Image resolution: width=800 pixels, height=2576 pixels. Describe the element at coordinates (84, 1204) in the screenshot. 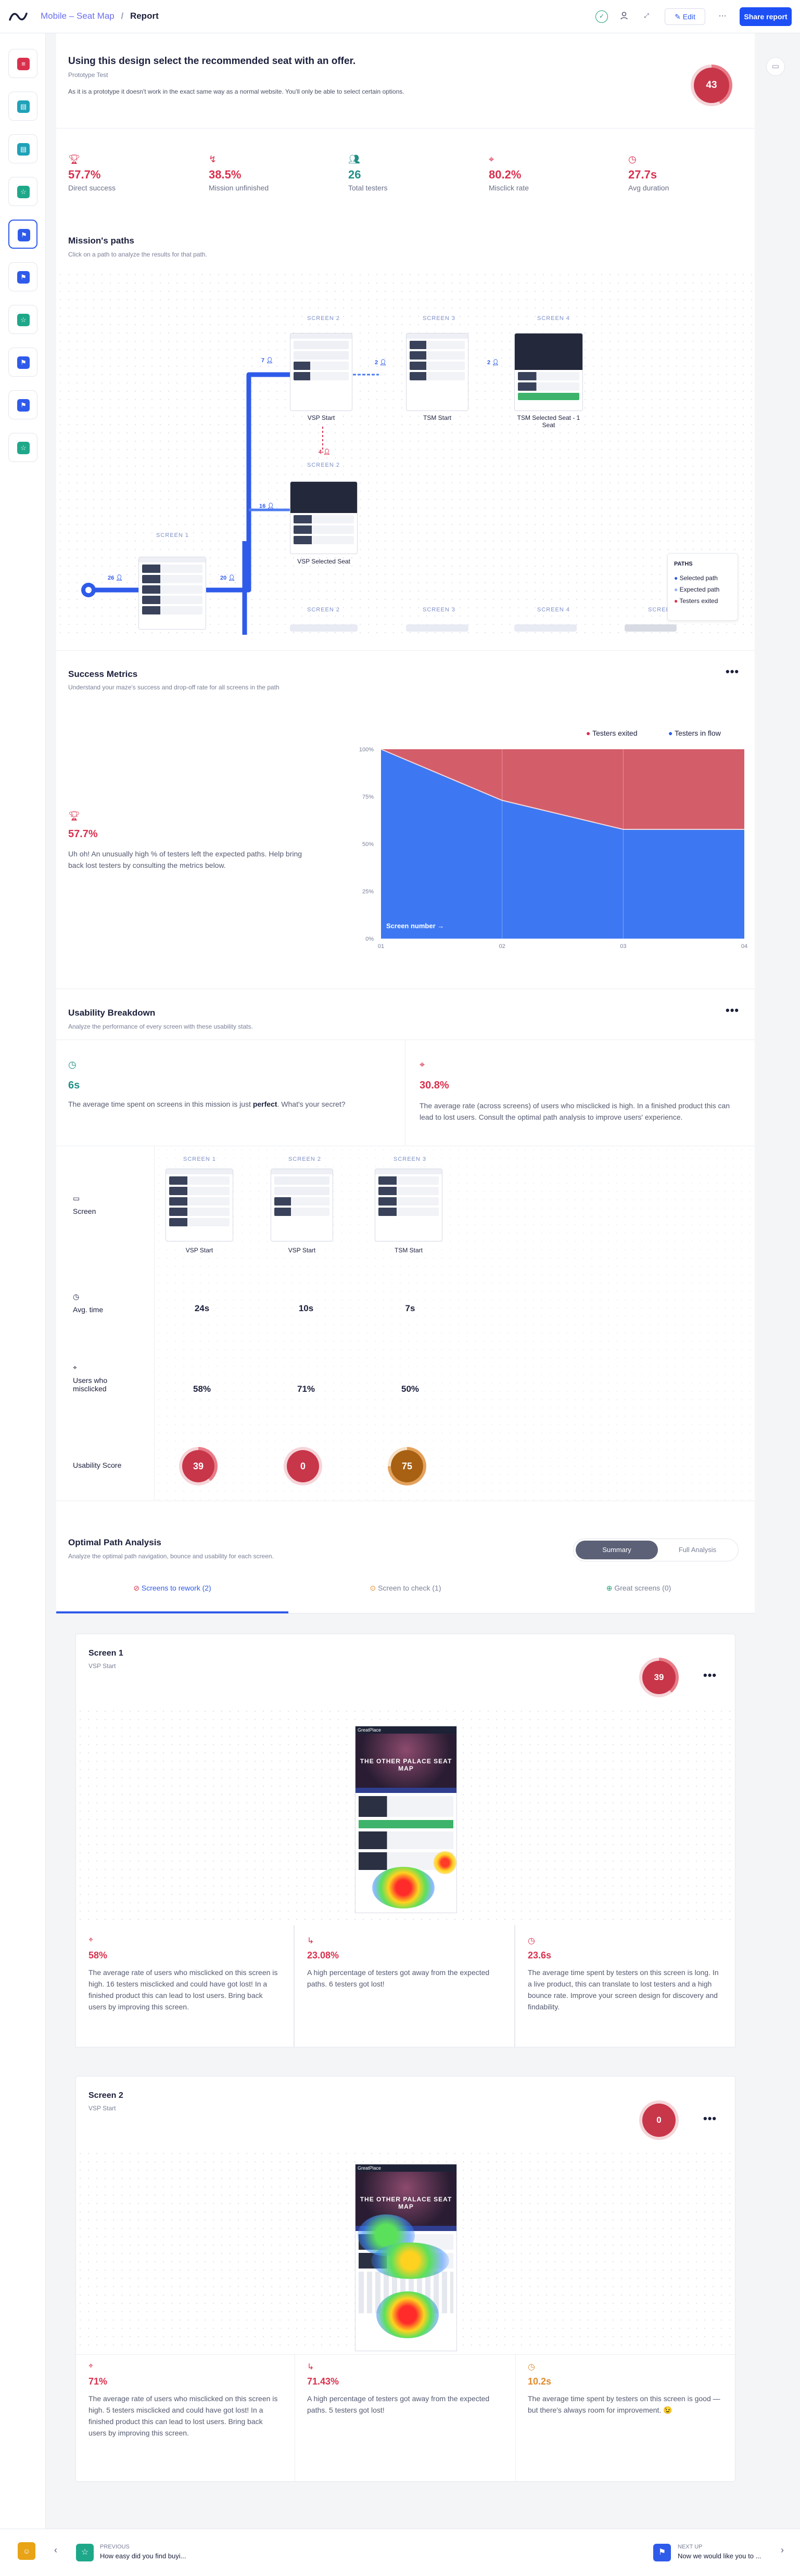

I see `row-label-screen: ▭ Screen` at that location.